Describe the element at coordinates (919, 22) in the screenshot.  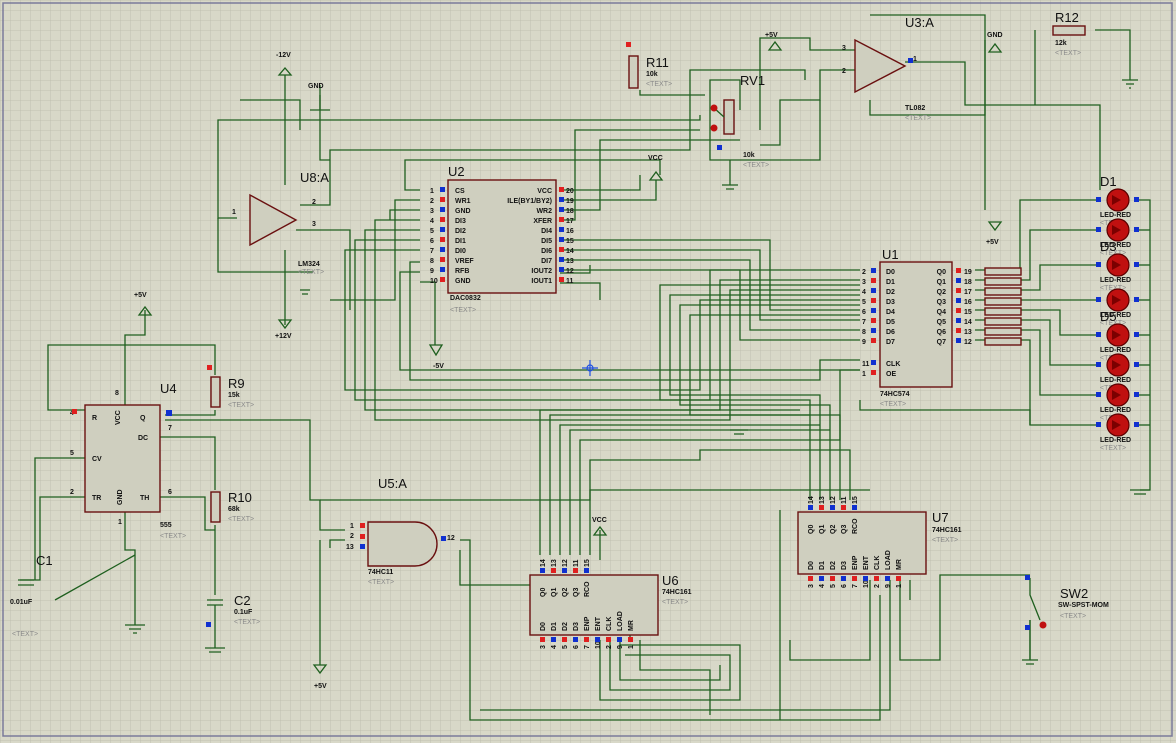
I see `u3-ref: U3:A` at that location.